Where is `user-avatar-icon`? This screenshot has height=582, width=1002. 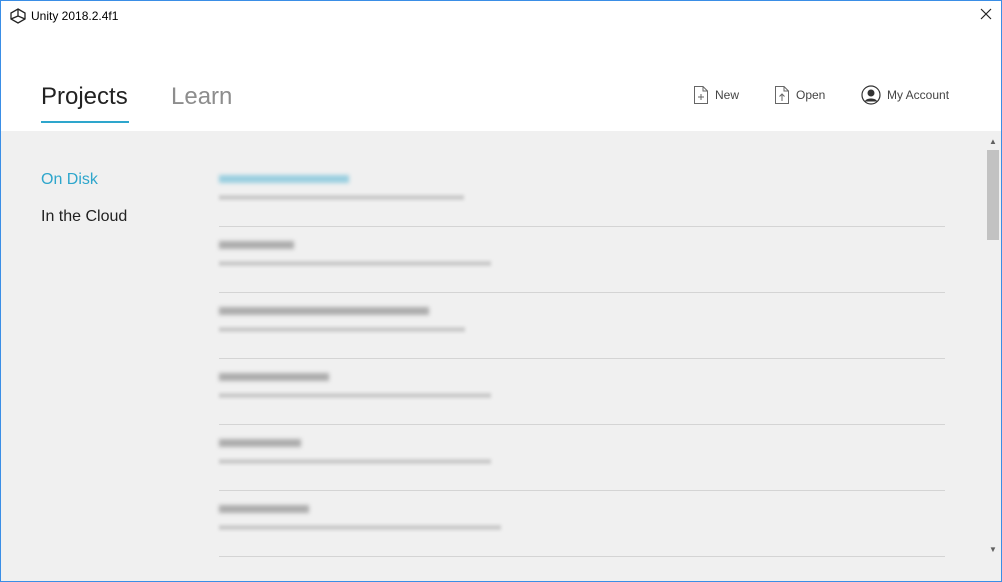 user-avatar-icon is located at coordinates (871, 95).